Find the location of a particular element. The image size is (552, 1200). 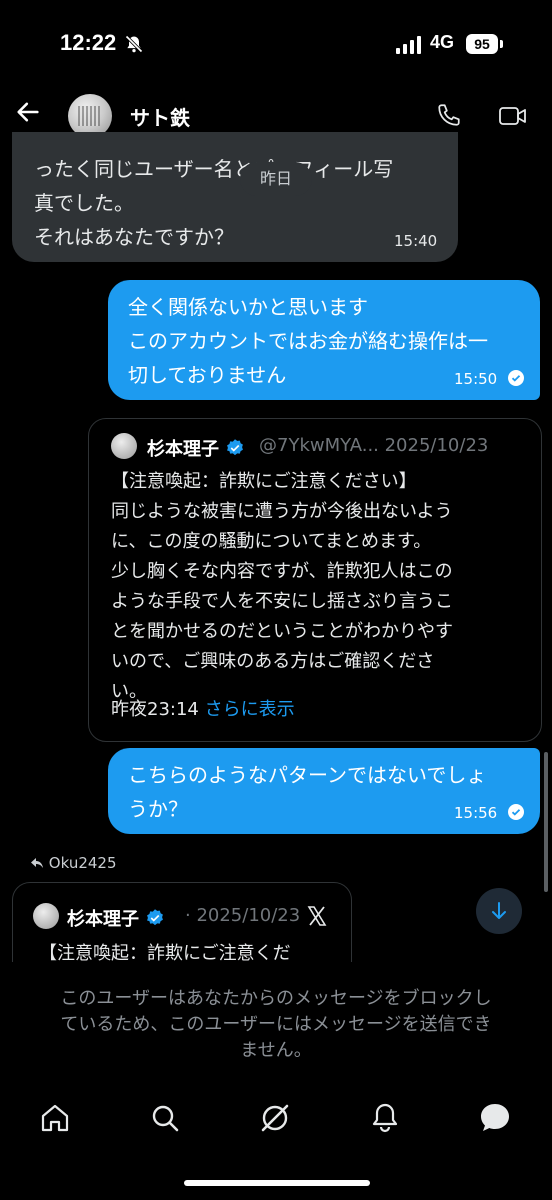

status-time: 12:22 is located at coordinates (88, 42).